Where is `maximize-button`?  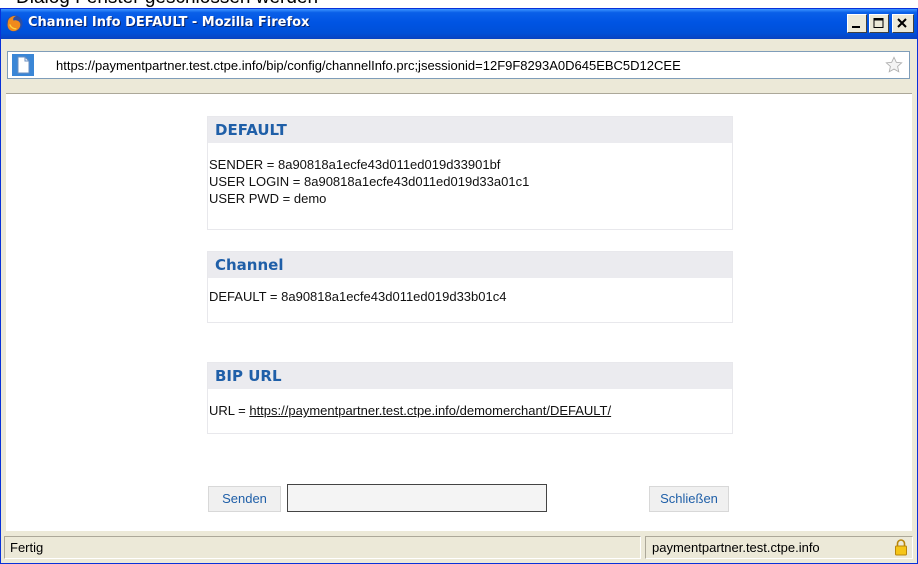
maximize-button is located at coordinates (879, 23).